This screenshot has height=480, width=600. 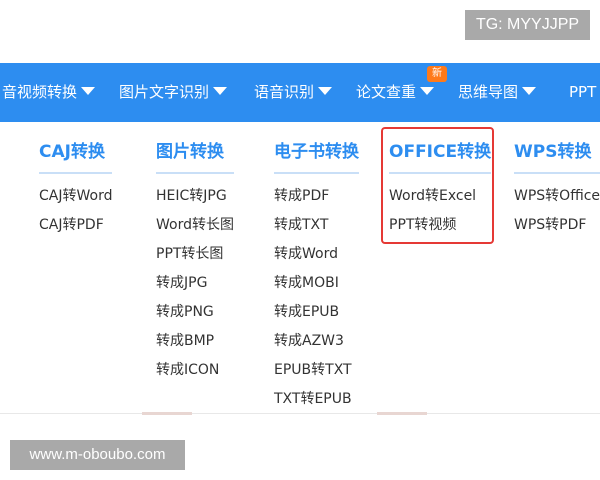 I want to click on menu-column-wps: WPS转换 WPS转Office WPS转PDF, so click(x=557, y=189).